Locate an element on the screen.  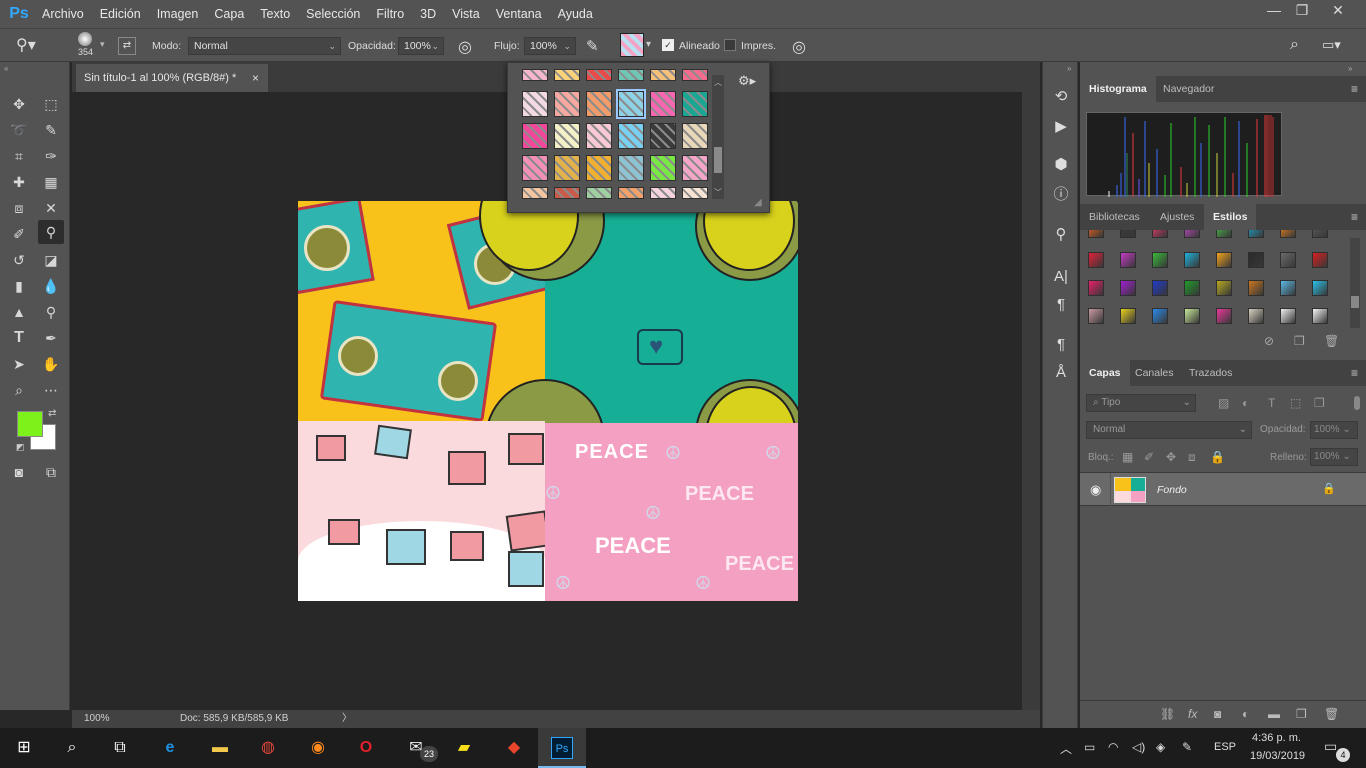
dropbox-icon: ◈ is located at coordinates (1160, 747).